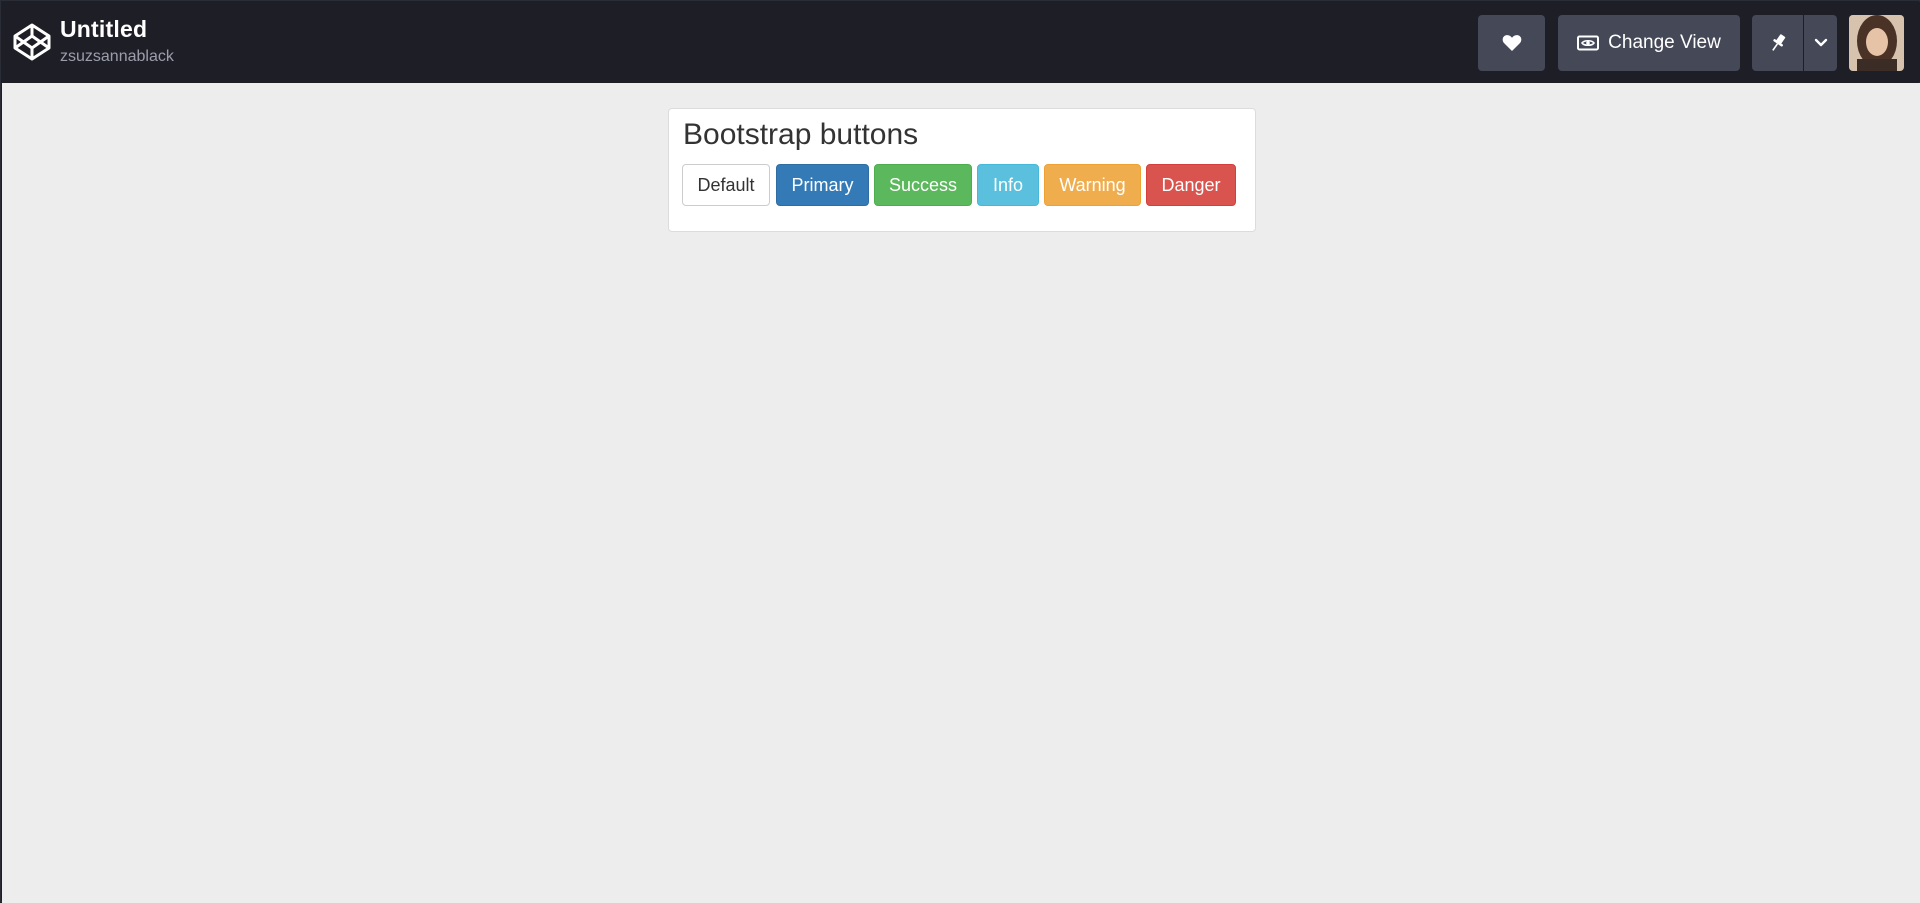  What do you see at coordinates (961, 42) in the screenshot?
I see `editor-header: Untitled zsuzsannablack Change View` at bounding box center [961, 42].